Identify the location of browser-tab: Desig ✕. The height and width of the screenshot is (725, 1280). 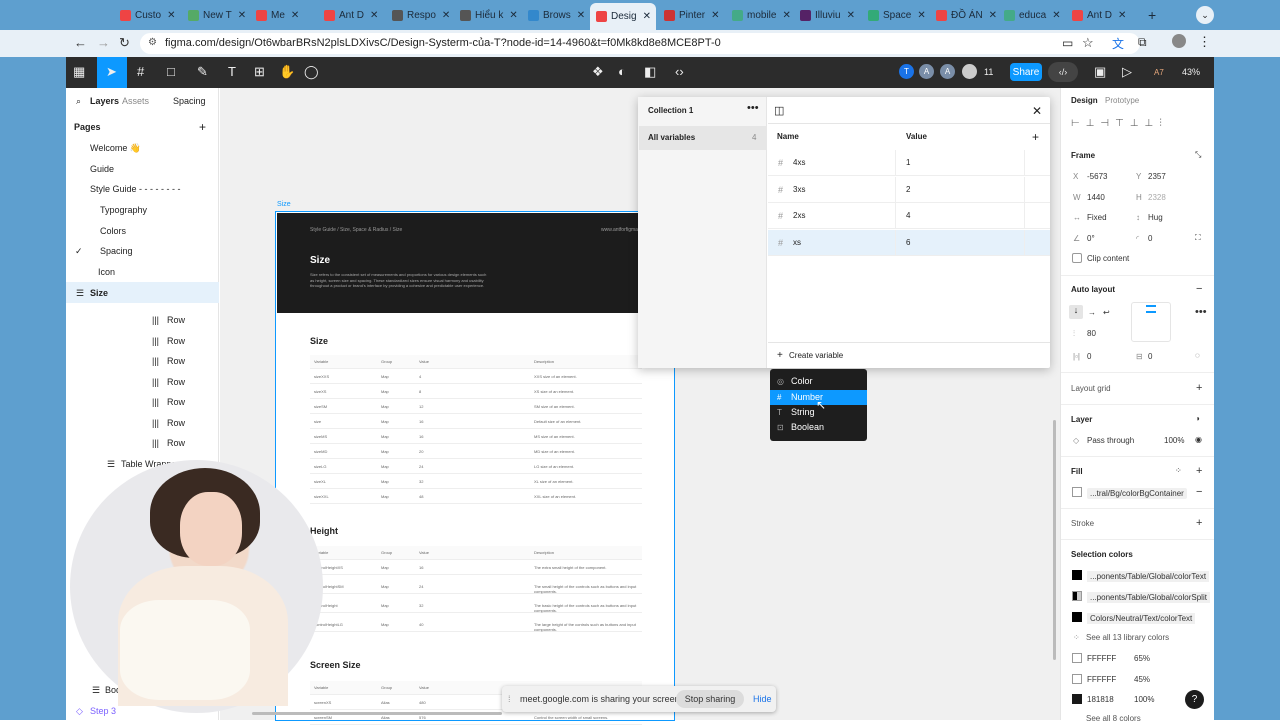
(623, 16).